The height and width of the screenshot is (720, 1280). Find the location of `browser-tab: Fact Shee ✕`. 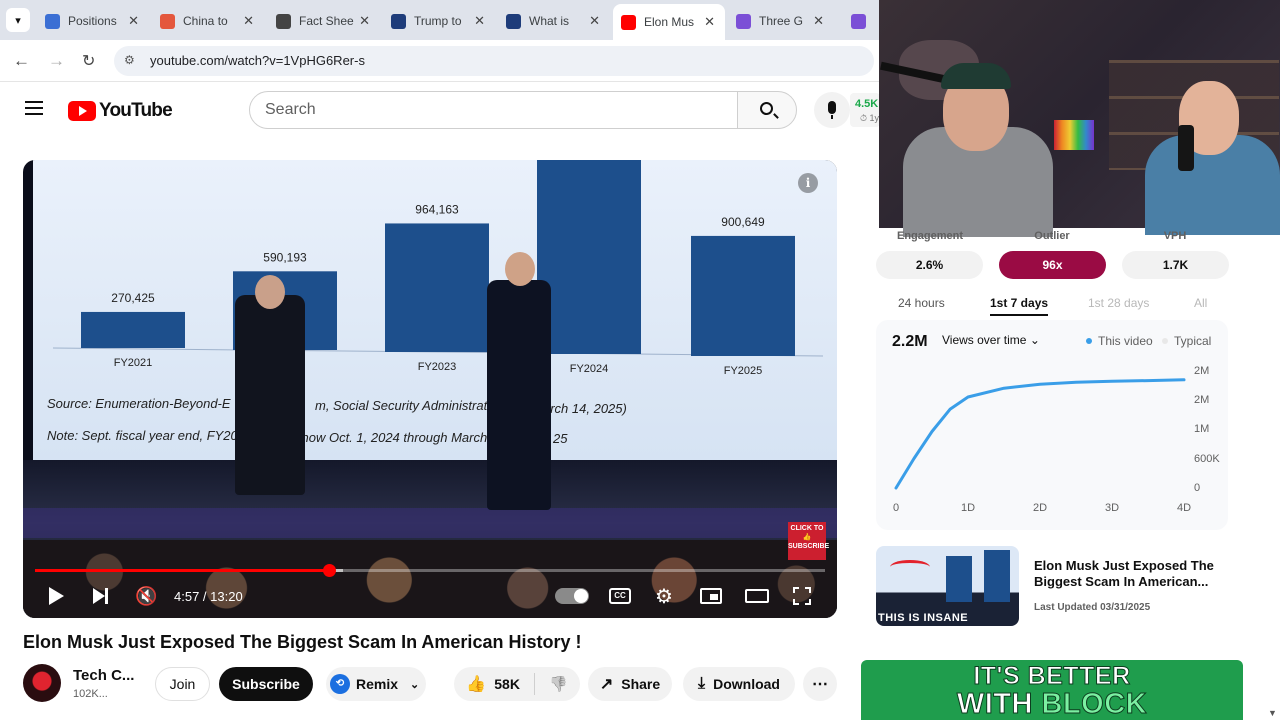

browser-tab: Fact Shee ✕ is located at coordinates (324, 21).